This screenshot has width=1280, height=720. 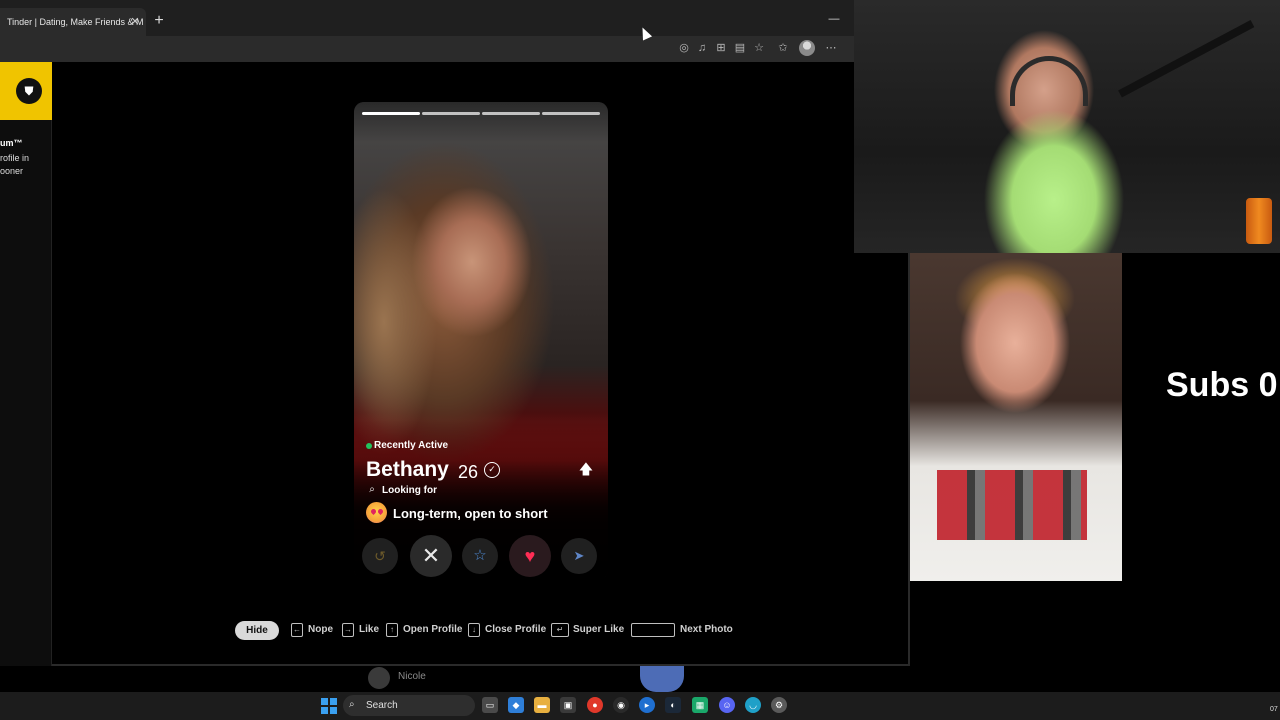 What do you see at coordinates (411, 445) in the screenshot?
I see `active-status-label: Recently Active` at bounding box center [411, 445].